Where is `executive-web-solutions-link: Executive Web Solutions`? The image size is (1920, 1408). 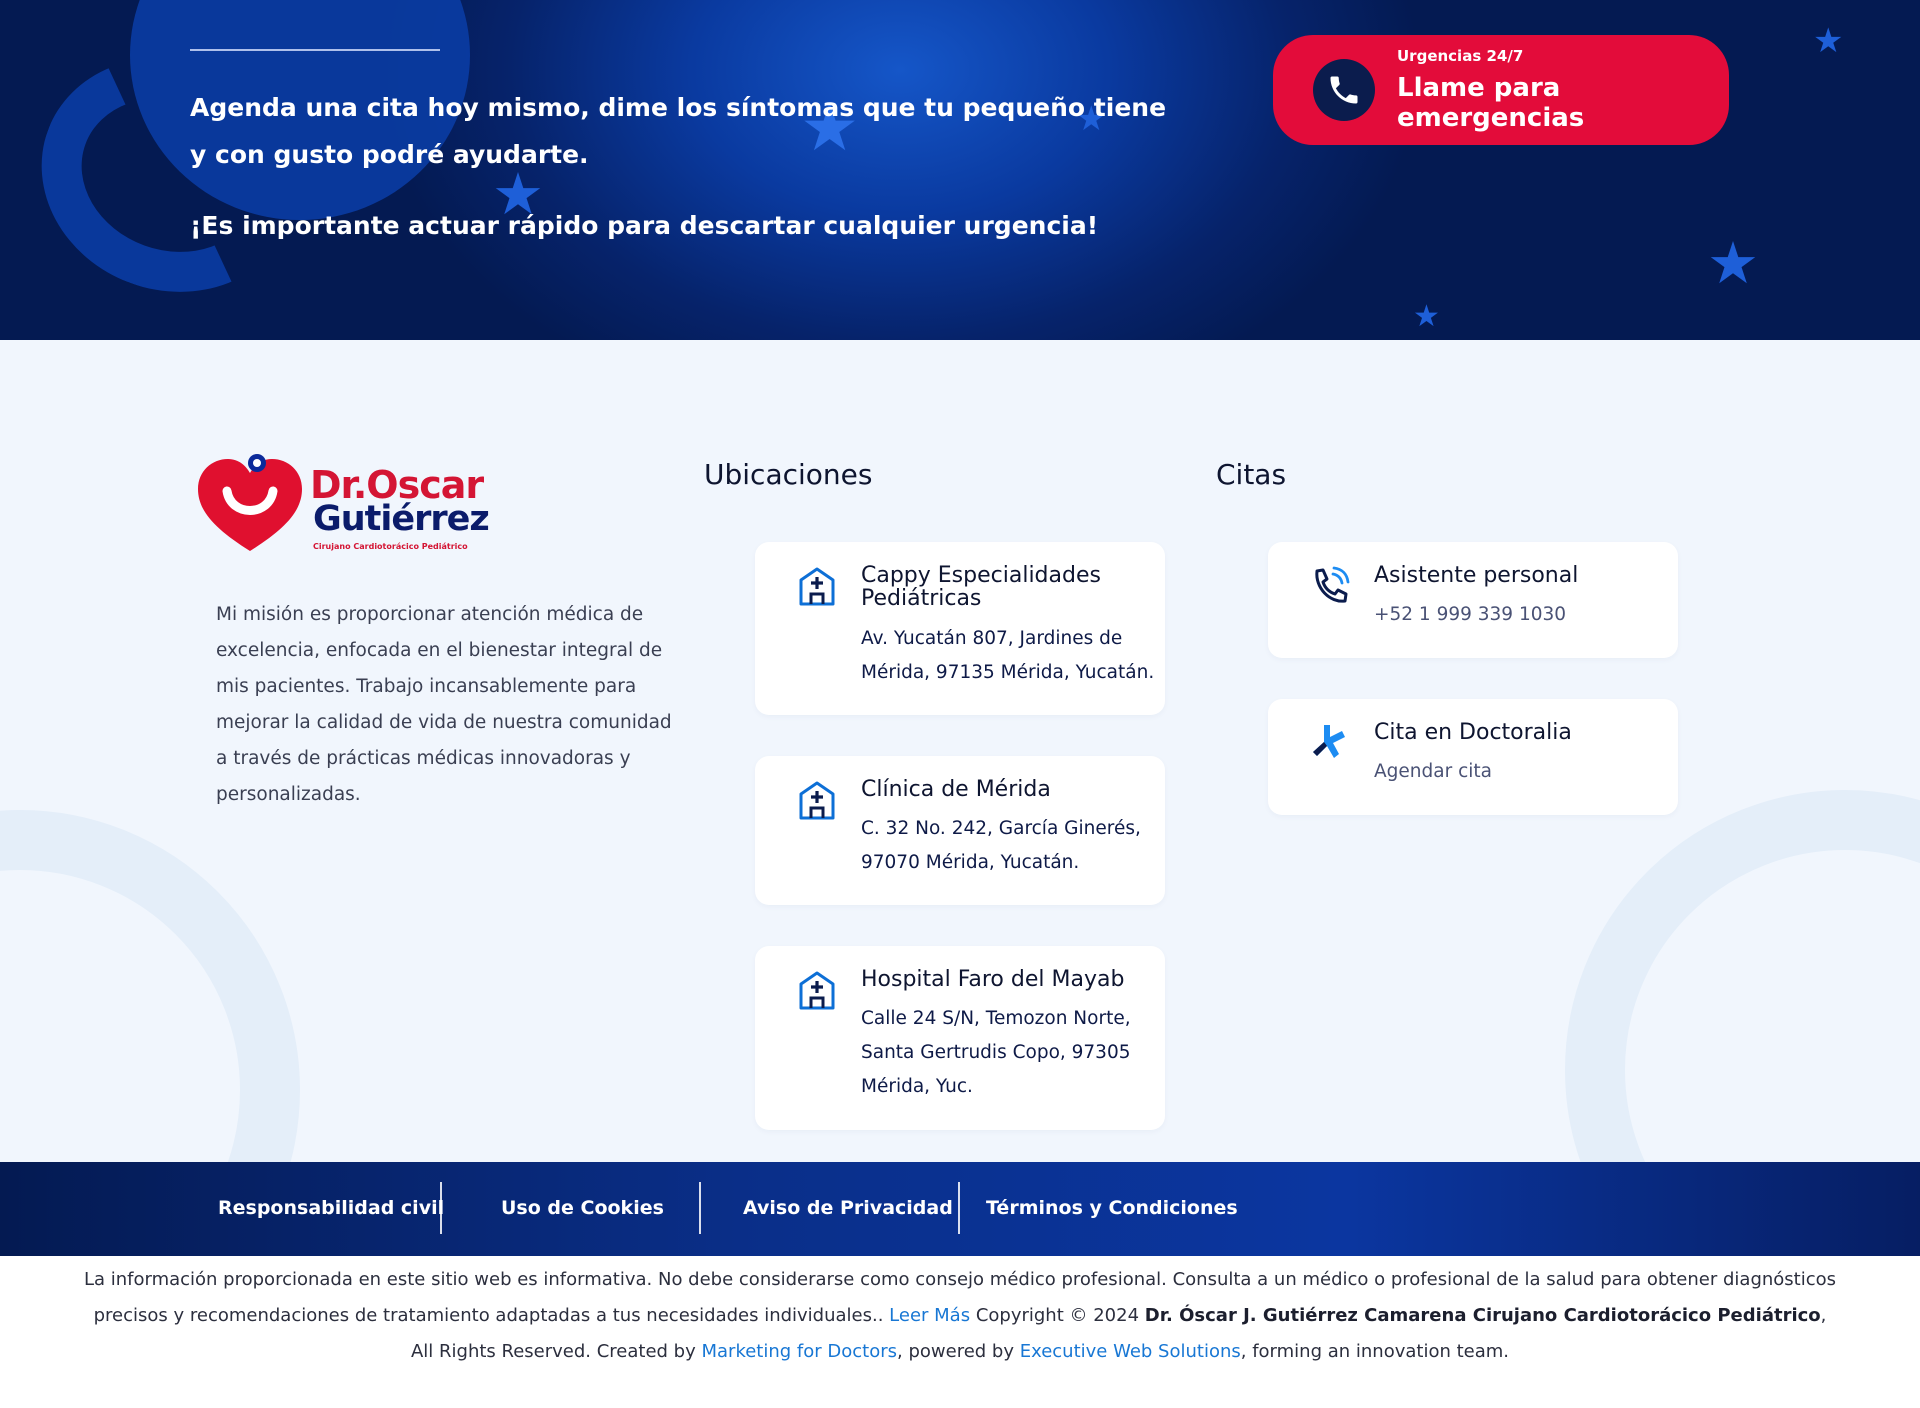 executive-web-solutions-link: Executive Web Solutions is located at coordinates (1130, 1351).